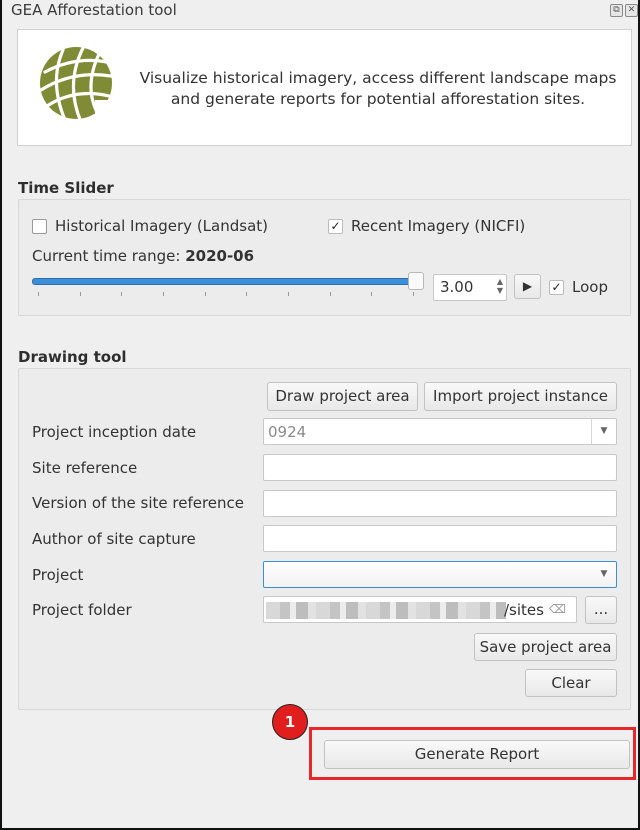  I want to click on historical-imagery-checkbox: Historical Imagery (Landsat), so click(150, 226).